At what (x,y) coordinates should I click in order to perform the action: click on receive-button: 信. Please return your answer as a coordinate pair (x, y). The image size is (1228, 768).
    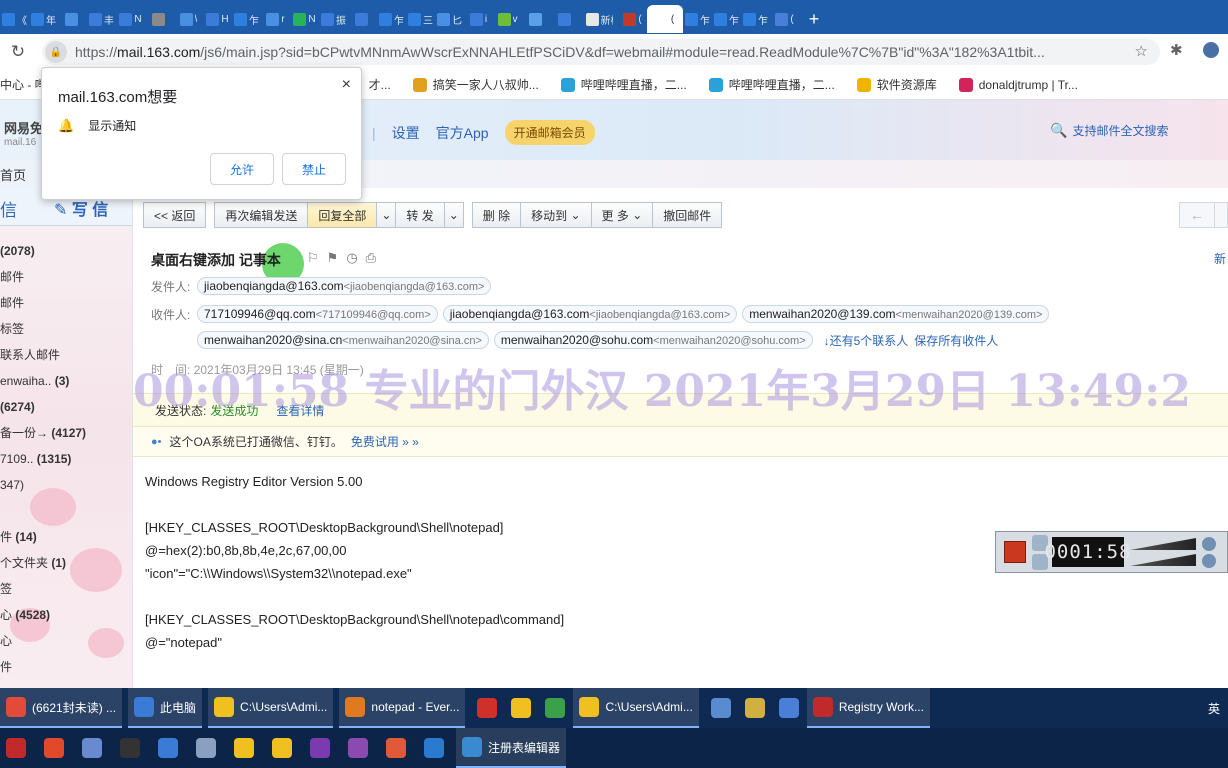
    Looking at the image, I should click on (16, 206).